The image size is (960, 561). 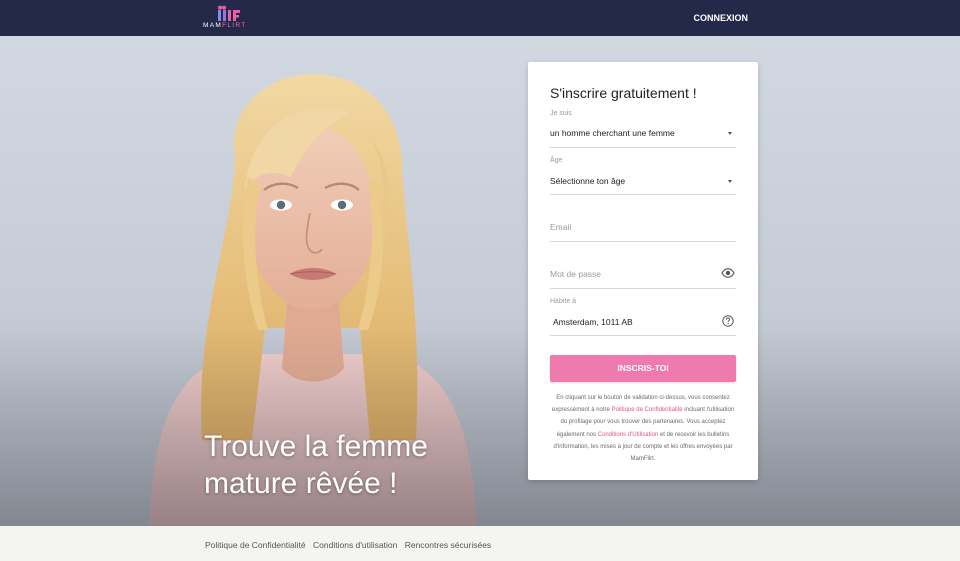 I want to click on logo-wordmark: MAMFLIRT, so click(x=225, y=25).